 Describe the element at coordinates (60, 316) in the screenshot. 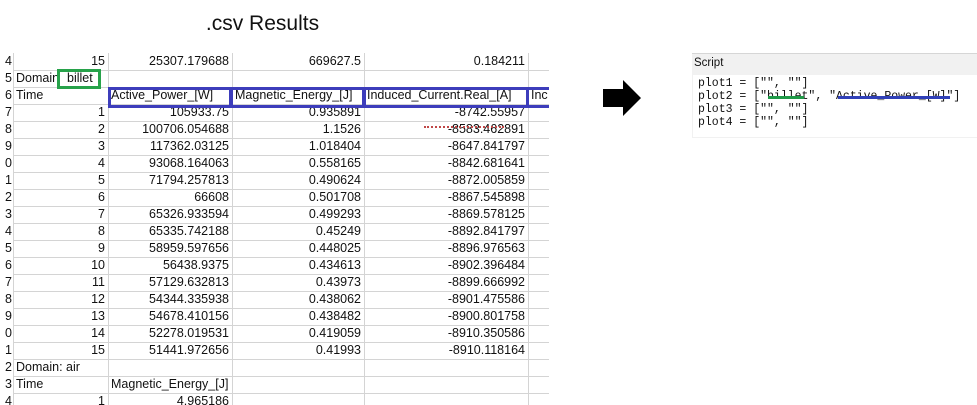

I see `table-cell: 13` at that location.